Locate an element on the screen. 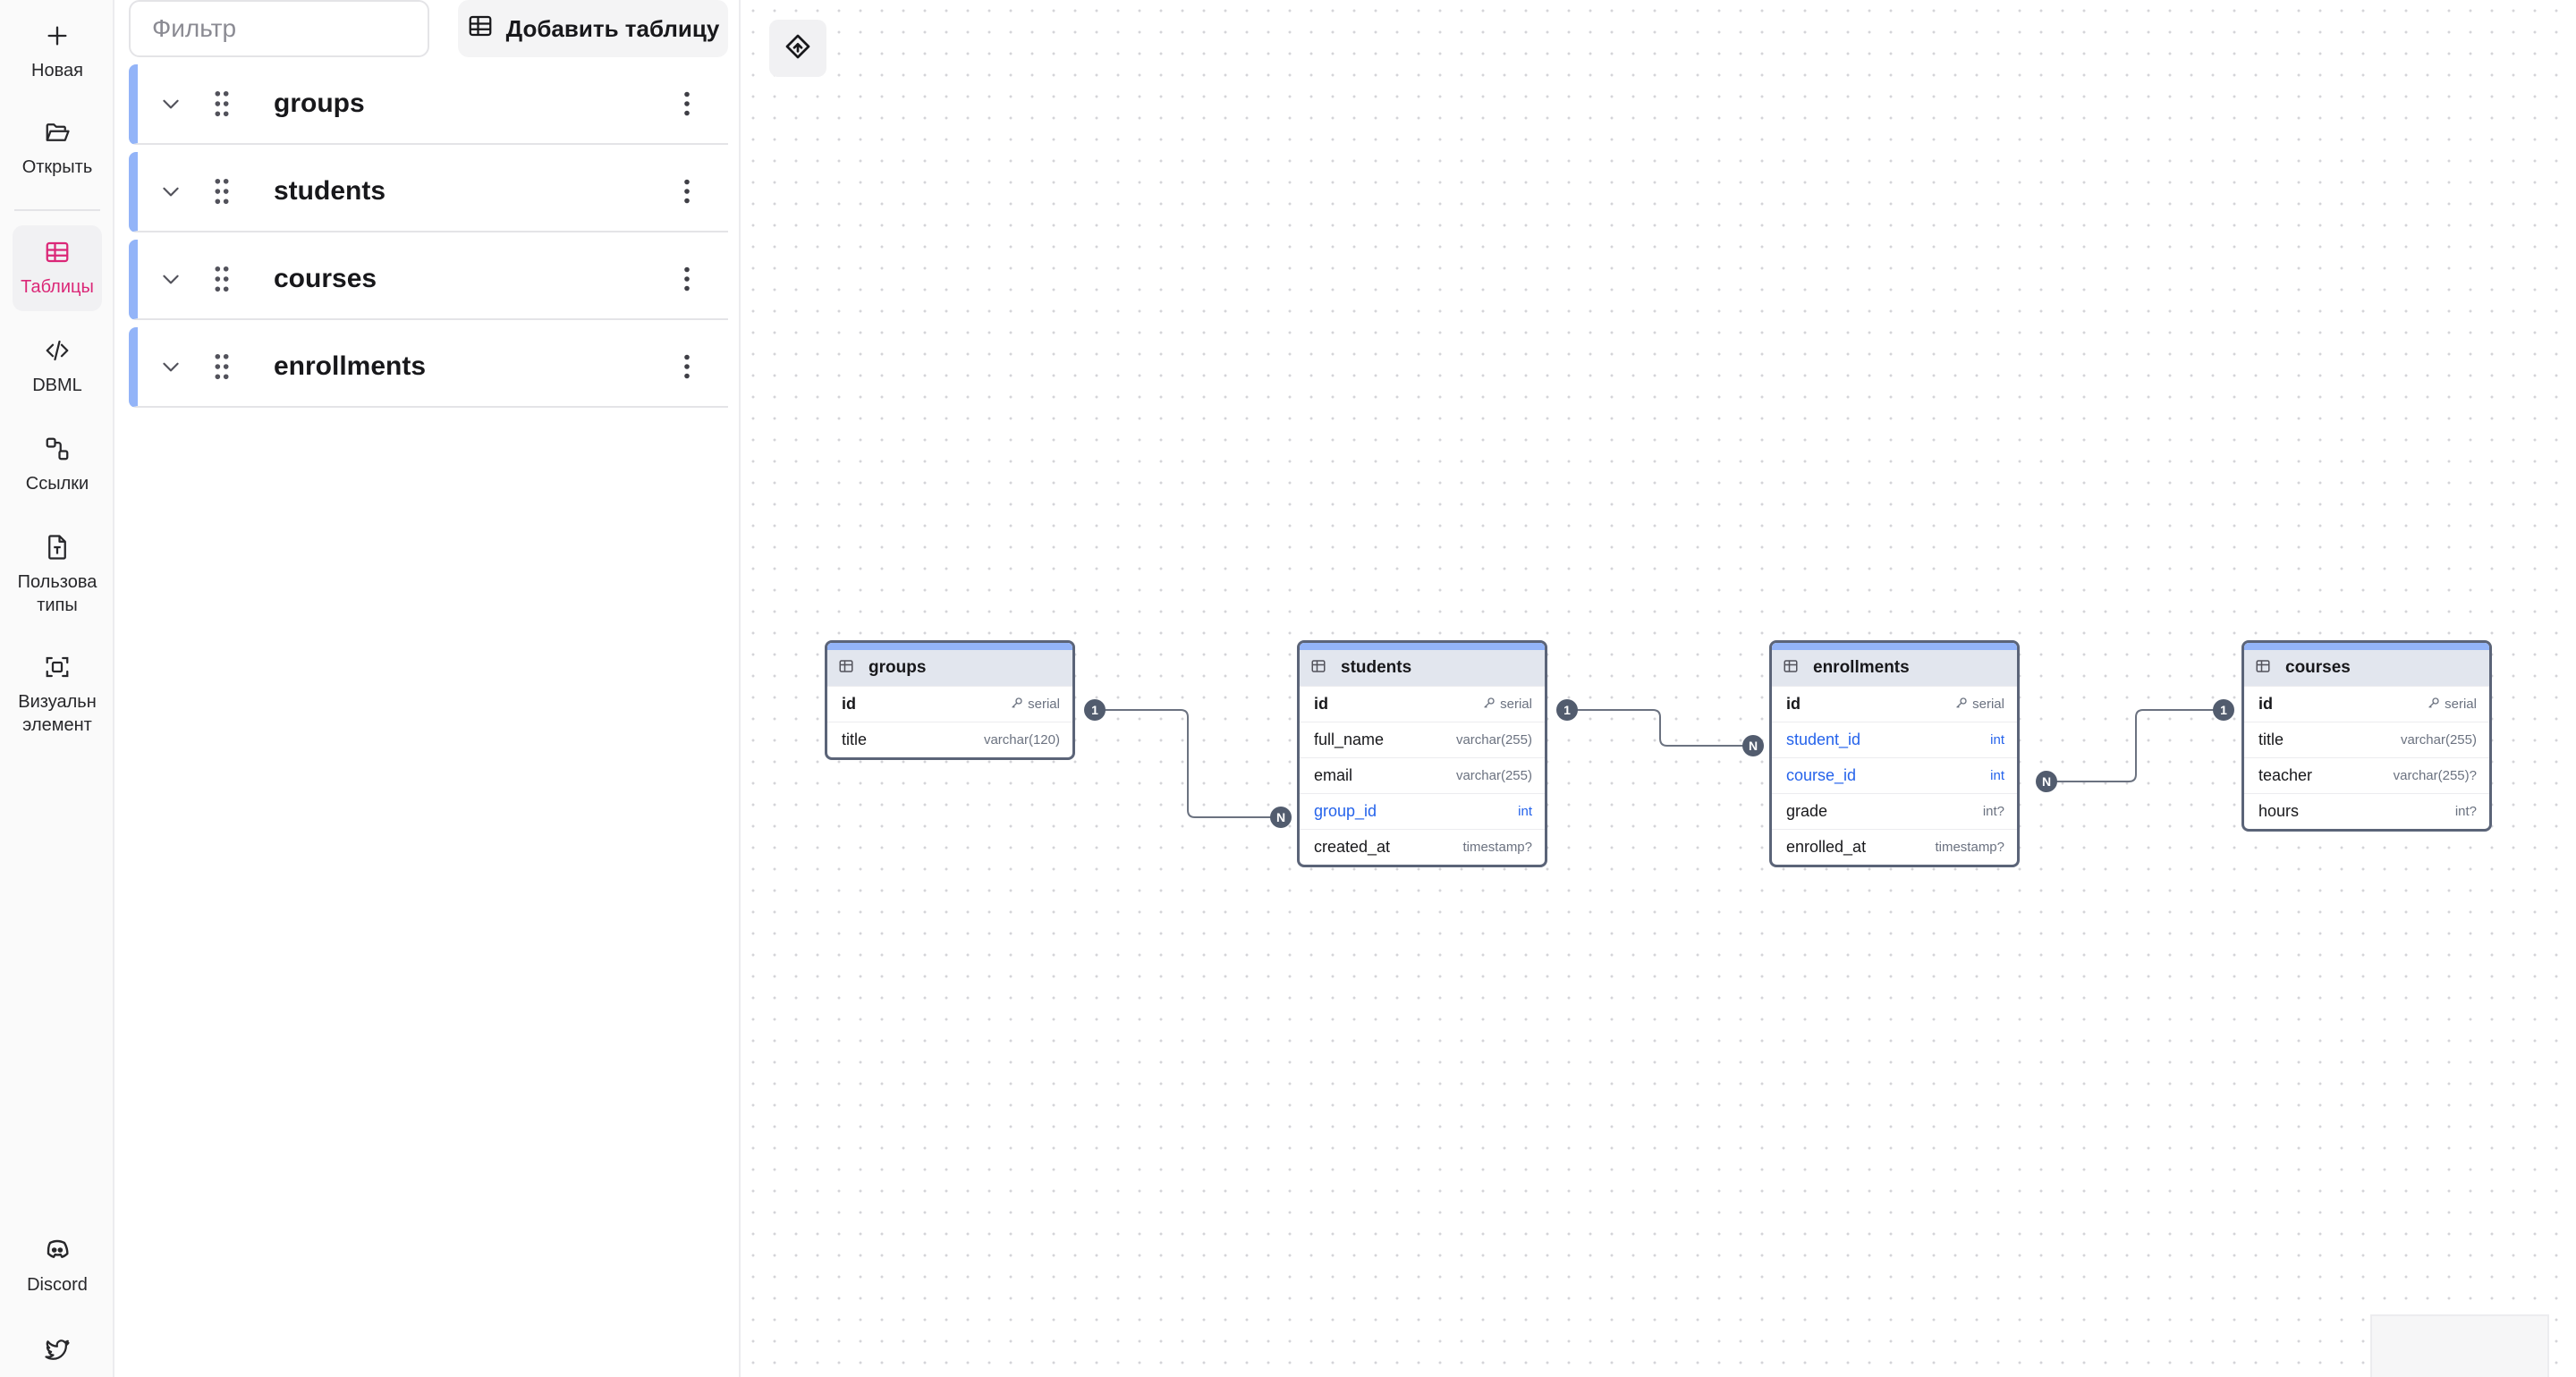  er-field-row: course_id int is located at coordinates (1894, 775).